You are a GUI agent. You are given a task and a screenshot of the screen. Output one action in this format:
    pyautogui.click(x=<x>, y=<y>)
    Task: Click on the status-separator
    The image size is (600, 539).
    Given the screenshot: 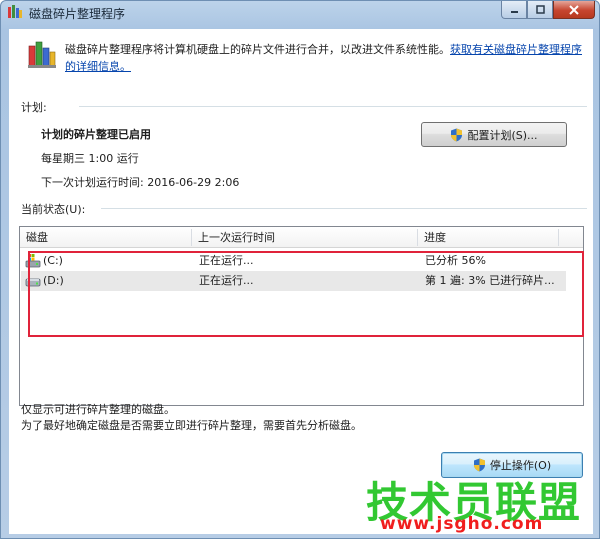 What is the action you would take?
    pyautogui.click(x=344, y=208)
    